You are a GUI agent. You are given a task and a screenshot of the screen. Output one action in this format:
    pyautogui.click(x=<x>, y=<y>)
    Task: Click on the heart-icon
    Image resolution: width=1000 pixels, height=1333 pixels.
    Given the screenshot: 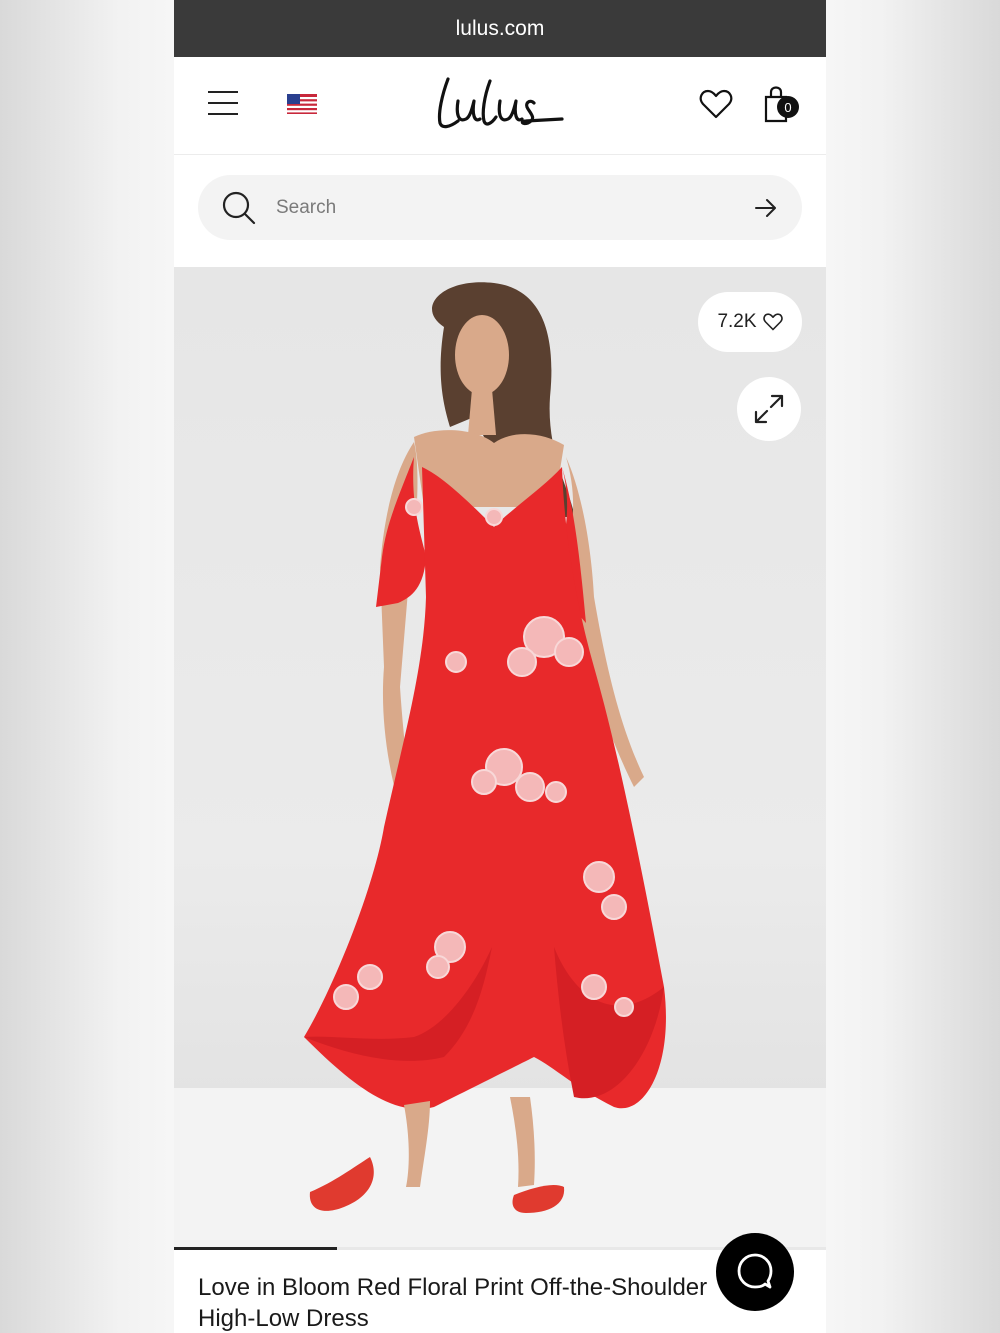 What is the action you would take?
    pyautogui.click(x=716, y=104)
    